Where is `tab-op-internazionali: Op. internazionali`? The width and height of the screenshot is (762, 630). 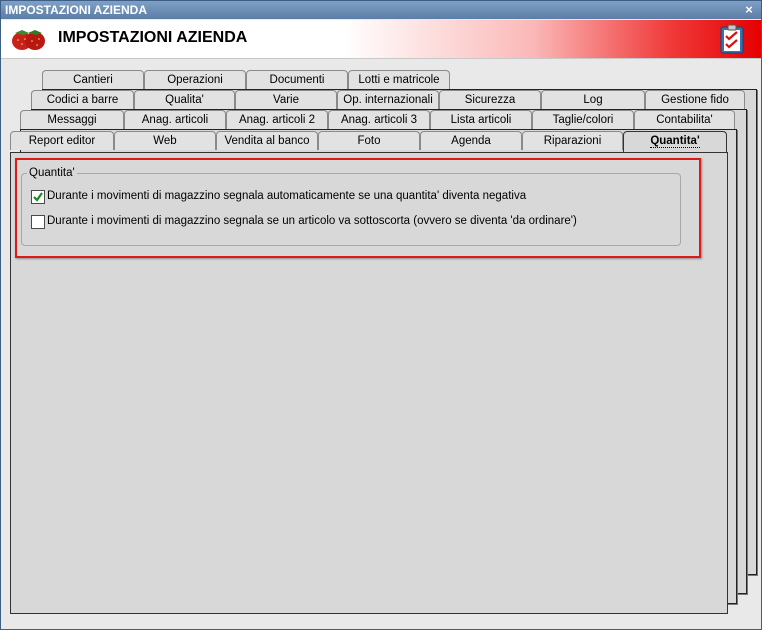 tab-op-internazionali: Op. internazionali is located at coordinates (388, 99).